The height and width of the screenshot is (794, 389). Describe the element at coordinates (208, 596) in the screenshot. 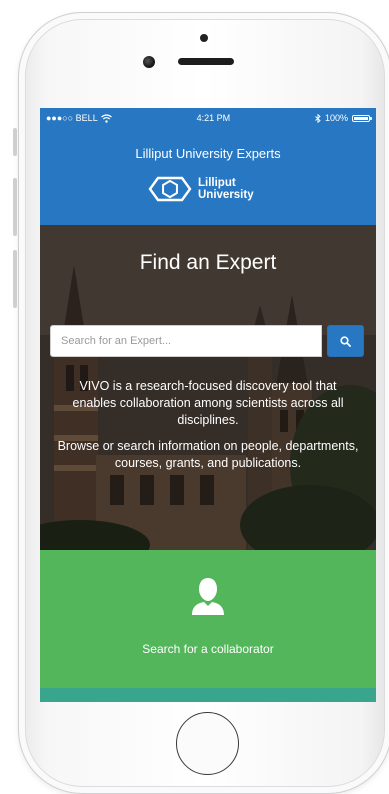

I see `person-icon` at that location.